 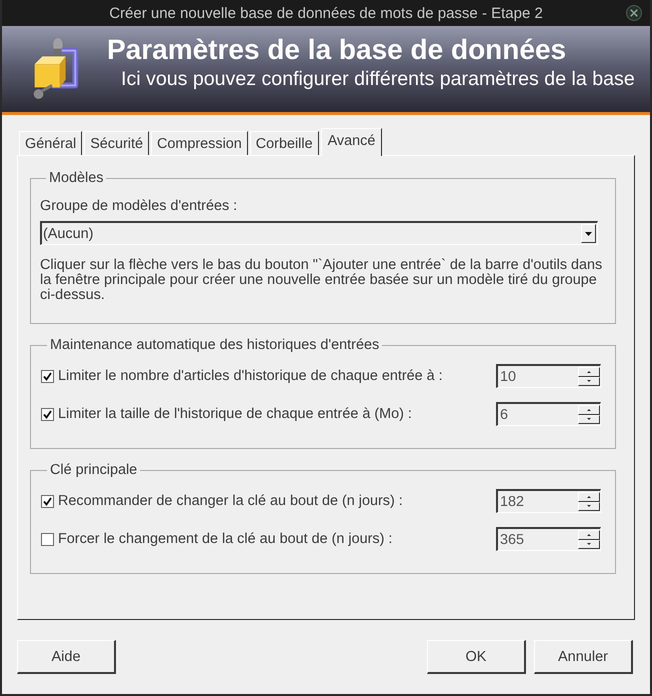 What do you see at coordinates (322, 280) in the screenshot?
I see `description-text: Cliquer sur la flèche vers le bas du bouton "`Ajouter une entrée` de la barre d'outils dans la fenêtre principale pour créer une nouvelle entrée basée sur un modèle tiré du groupe ci-dessus.` at bounding box center [322, 280].